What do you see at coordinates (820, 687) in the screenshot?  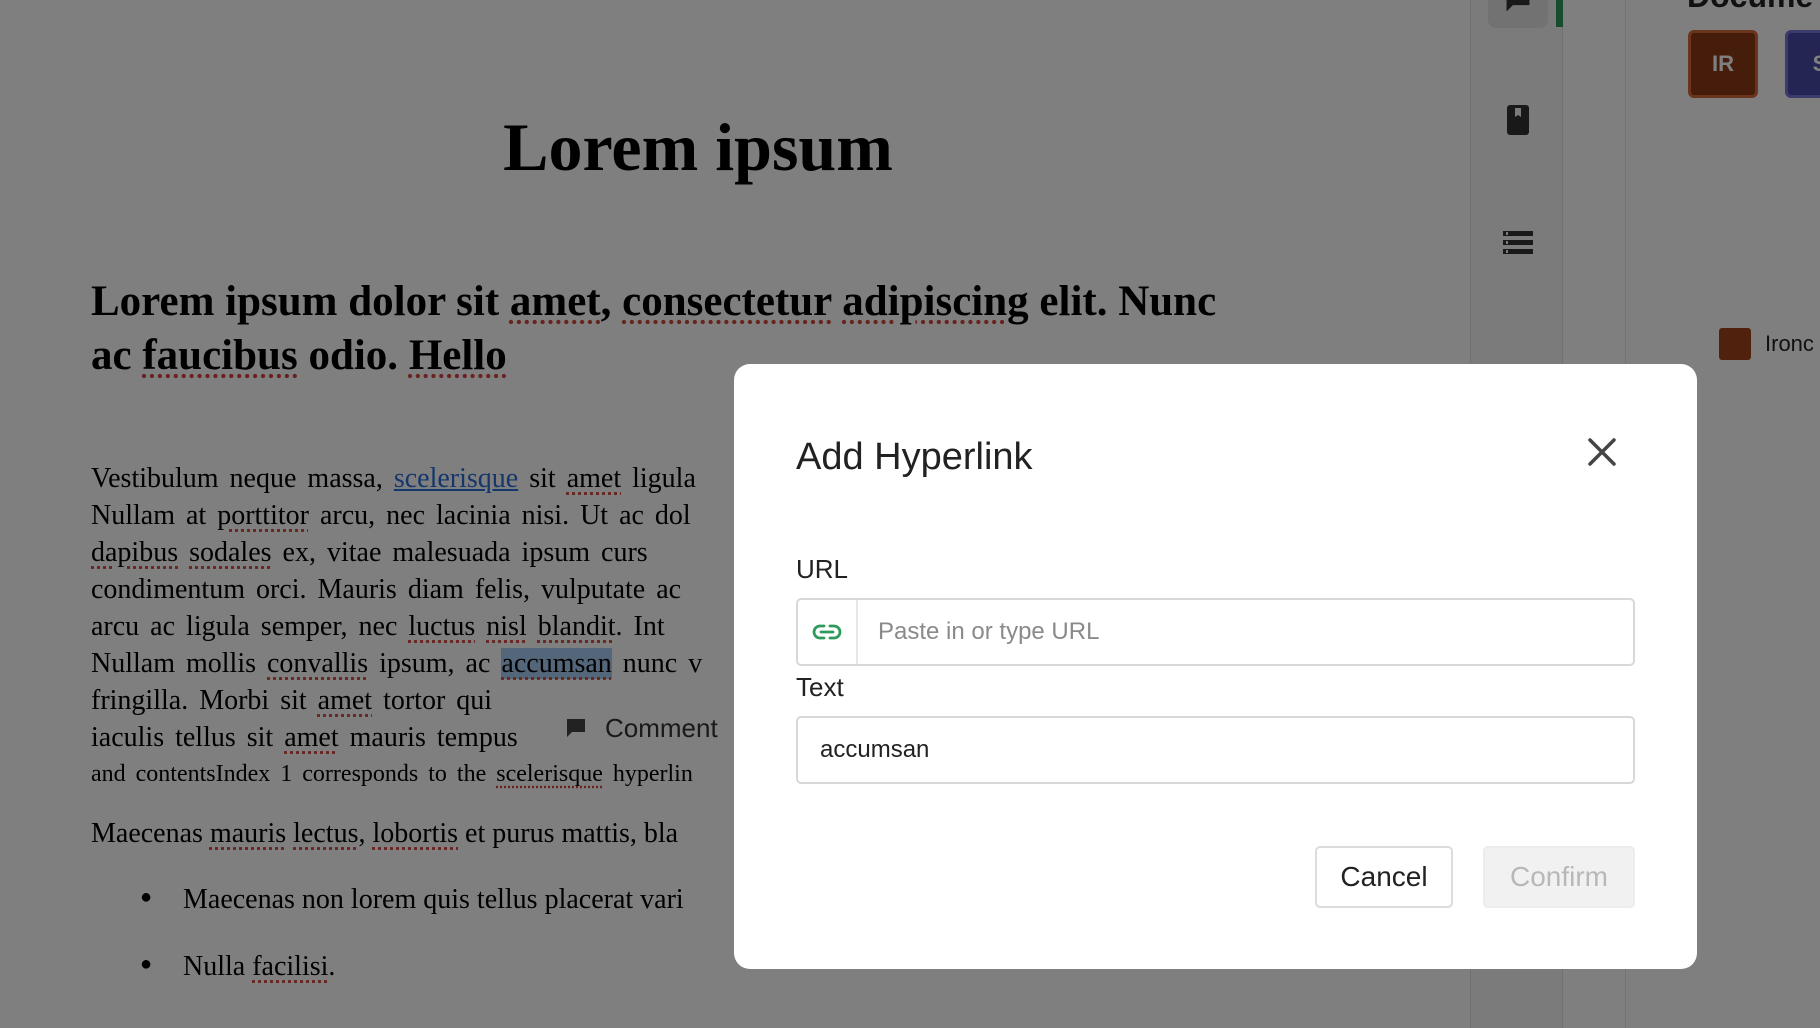 I see `text-label: Text` at bounding box center [820, 687].